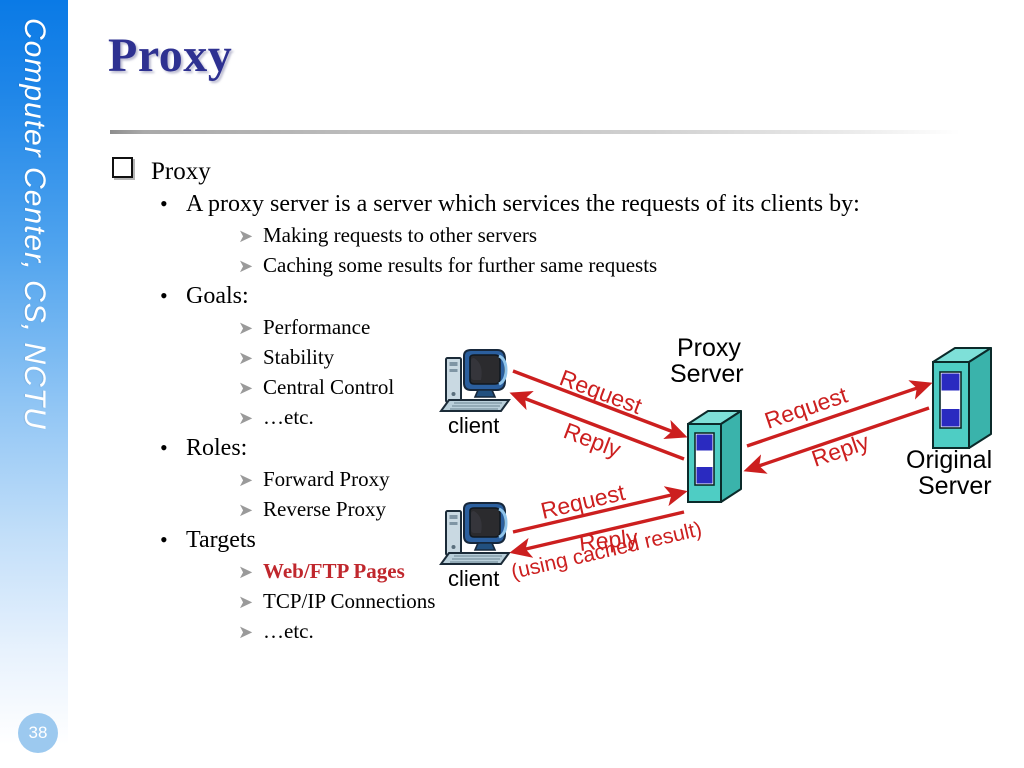 The image size is (1024, 768). Describe the element at coordinates (949, 460) in the screenshot. I see `original-server-label-line1: Original` at that location.